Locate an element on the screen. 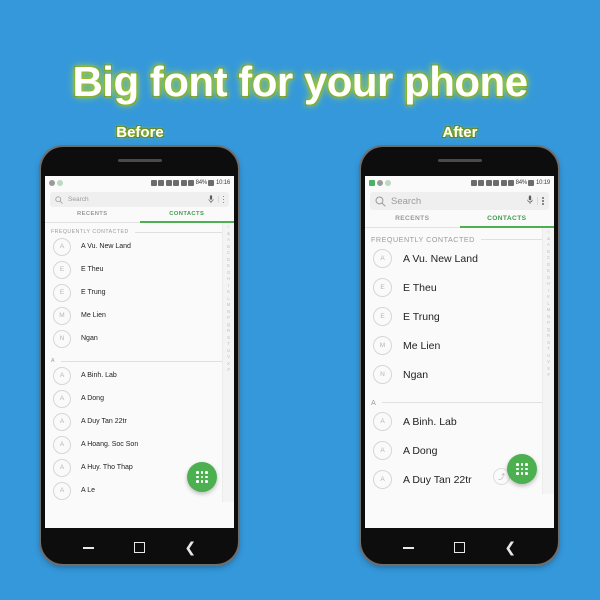 This screenshot has width=600, height=600. signal-icon is located at coordinates (191, 182).